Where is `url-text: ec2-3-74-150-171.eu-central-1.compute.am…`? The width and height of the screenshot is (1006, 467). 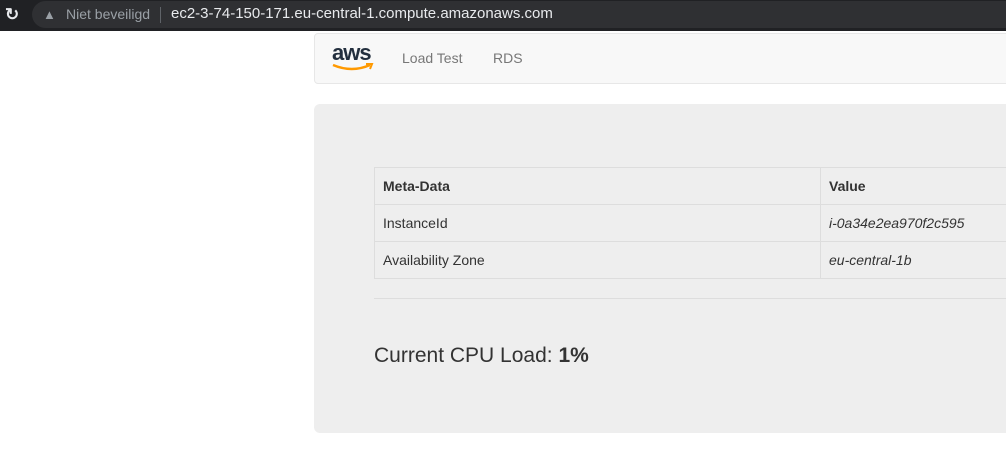 url-text: ec2-3-74-150-171.eu-central-1.compute.am… is located at coordinates (362, 13).